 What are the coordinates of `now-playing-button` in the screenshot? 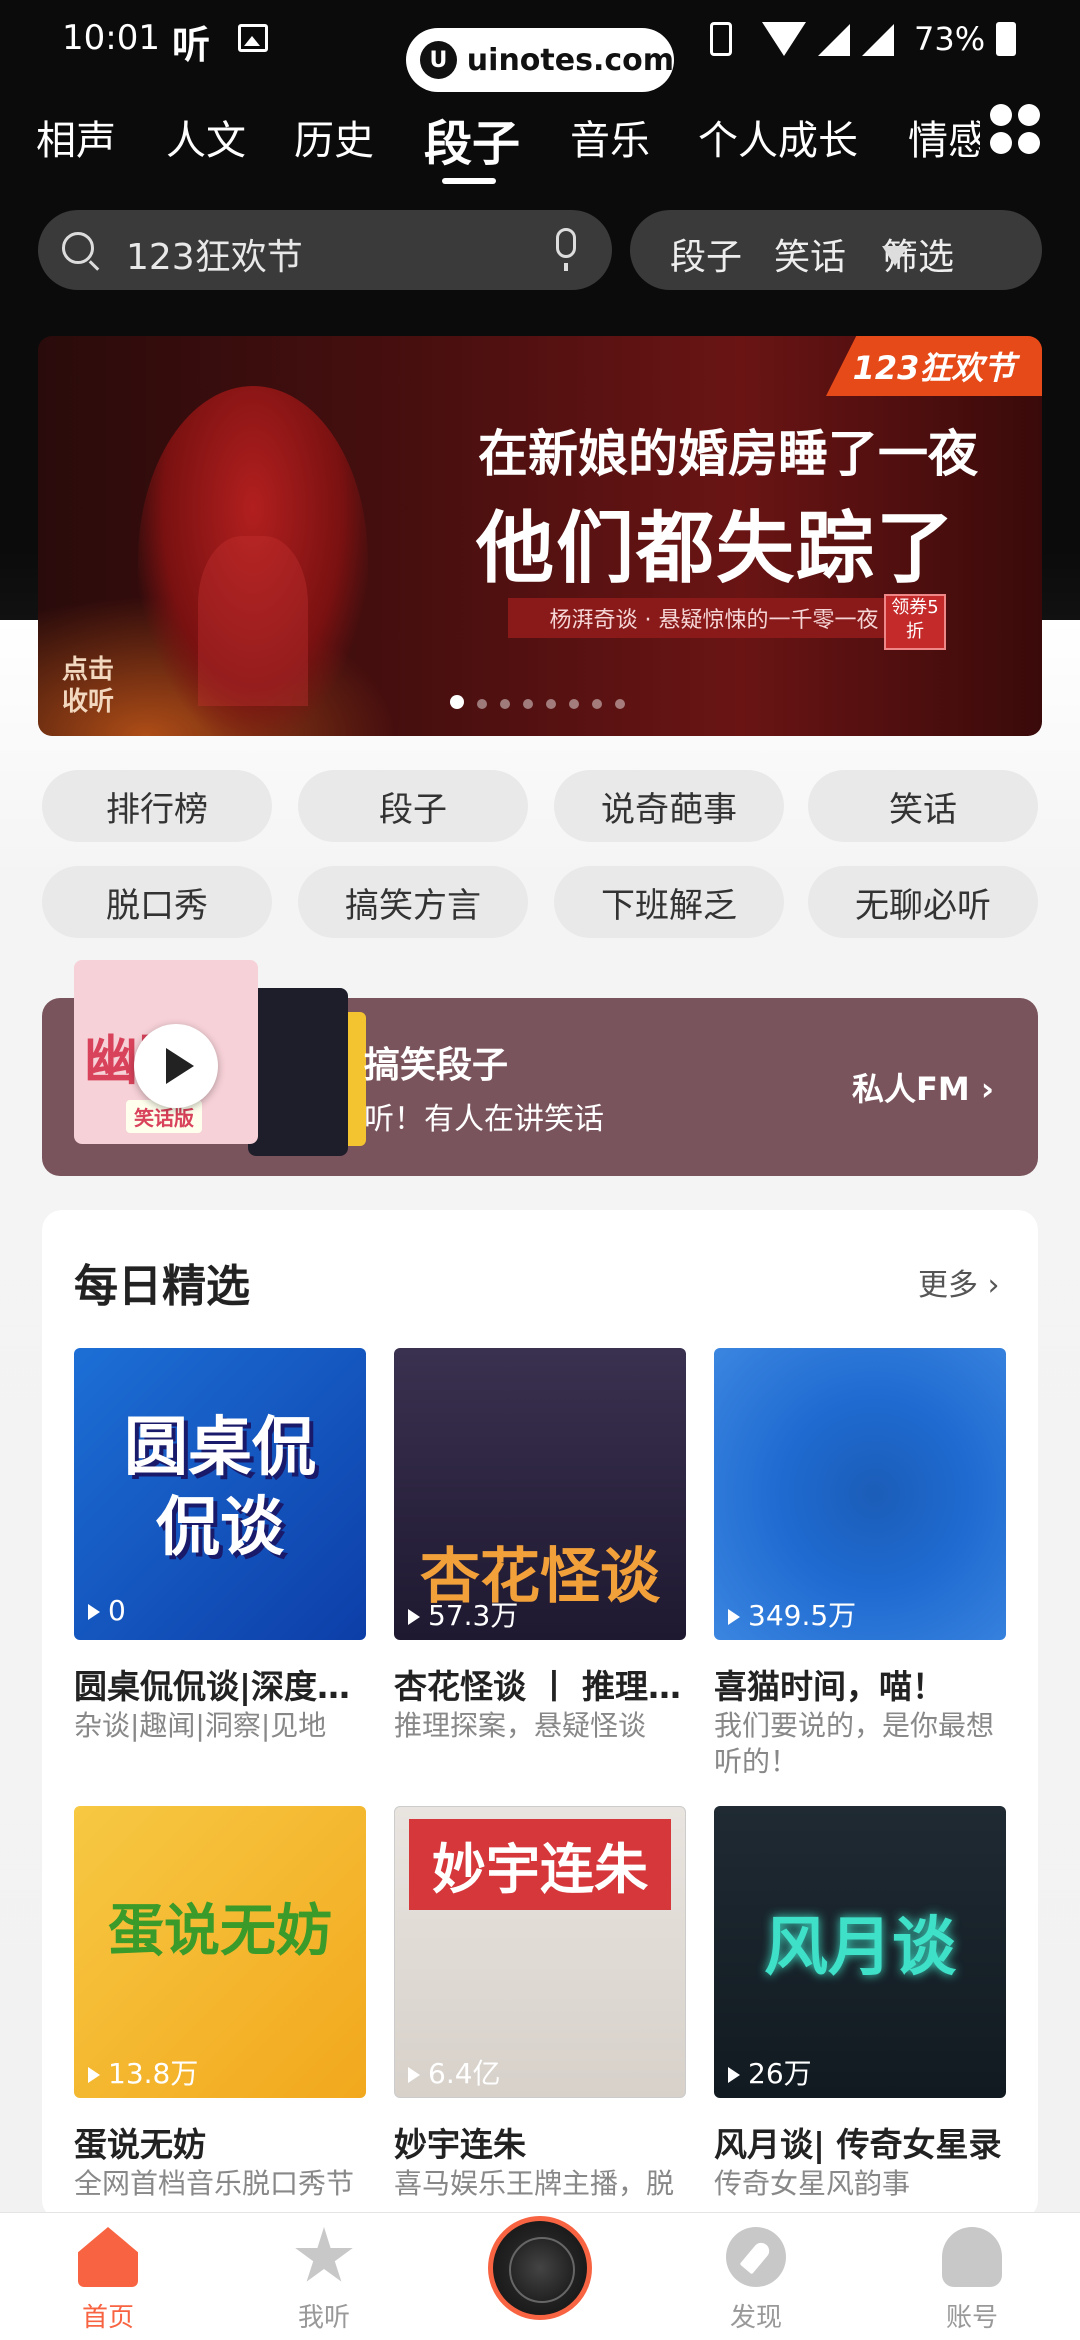 It's located at (540, 2268).